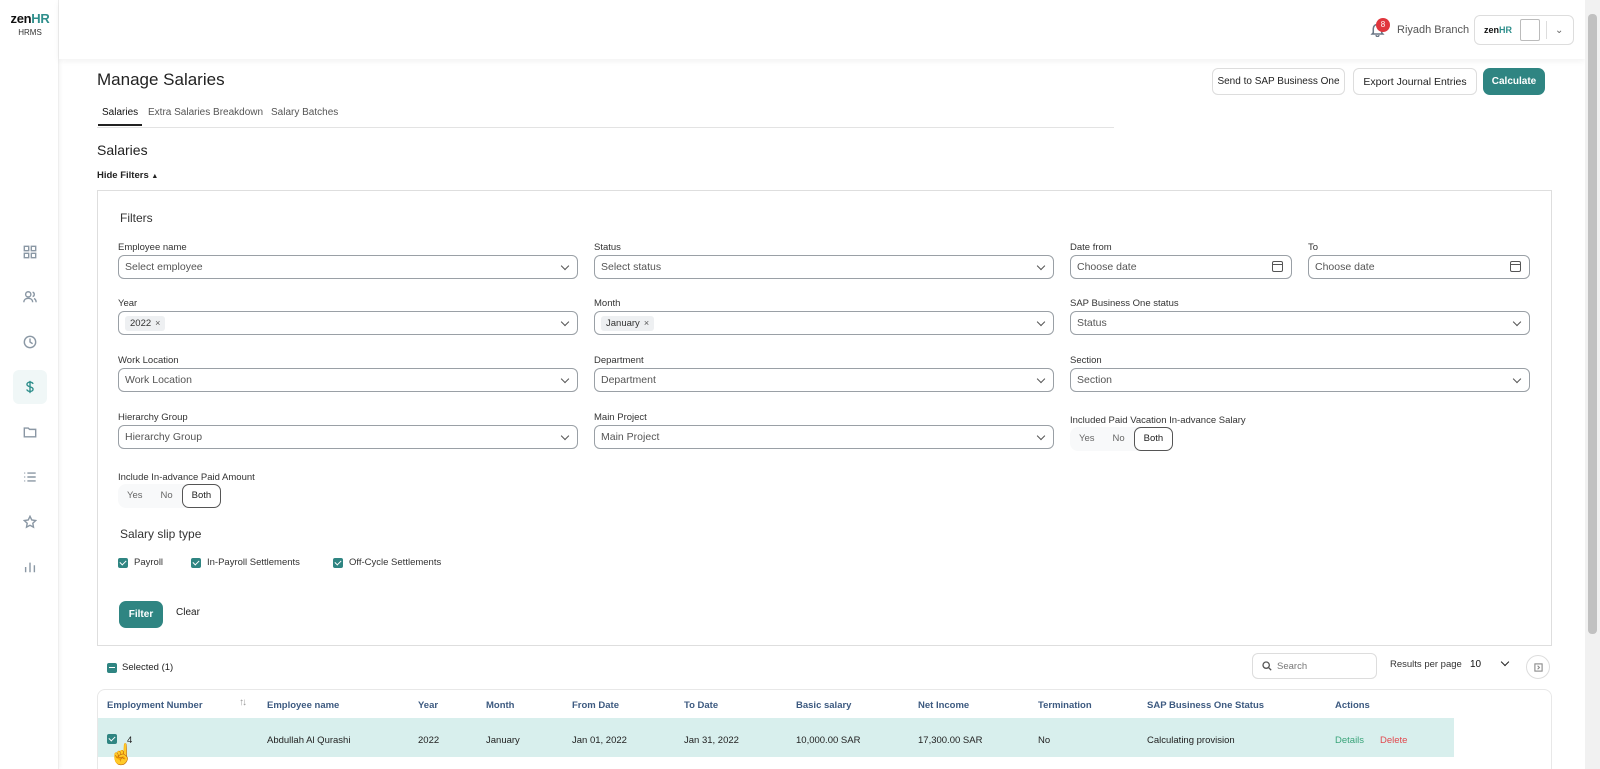  What do you see at coordinates (120, 116) in the screenshot?
I see `tab-salaries: Salaries` at bounding box center [120, 116].